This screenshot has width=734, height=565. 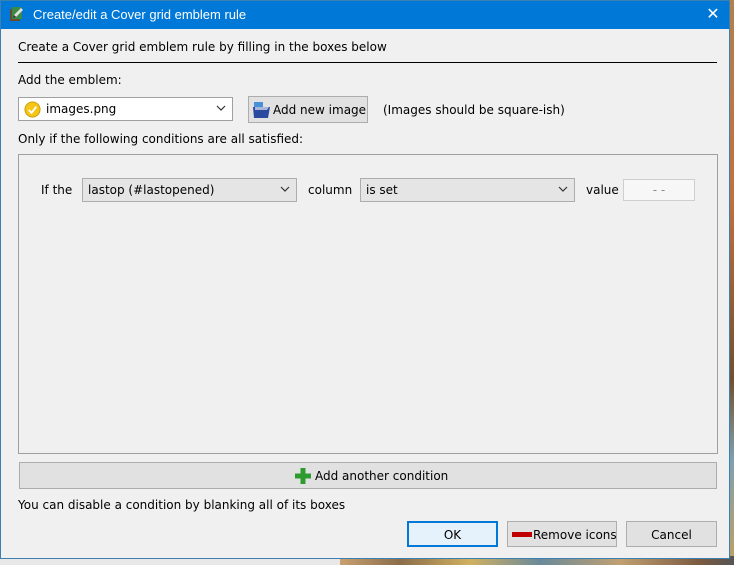 I want to click on title-bar: Create/edit a Cover grid emblem rule ✕, so click(x=365, y=15).